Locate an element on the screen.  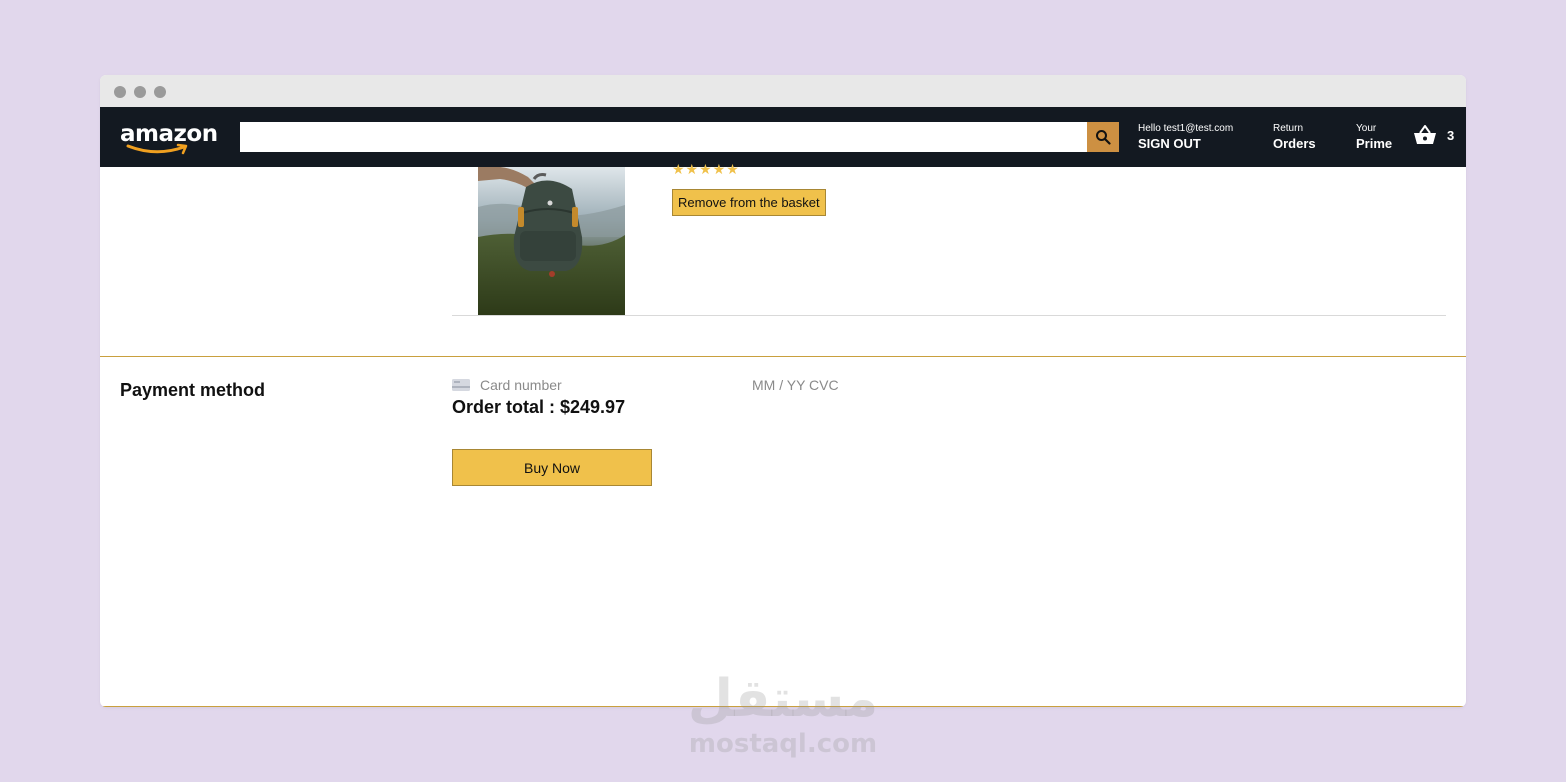
amazon-logo: amazon is located at coordinates (170, 139).